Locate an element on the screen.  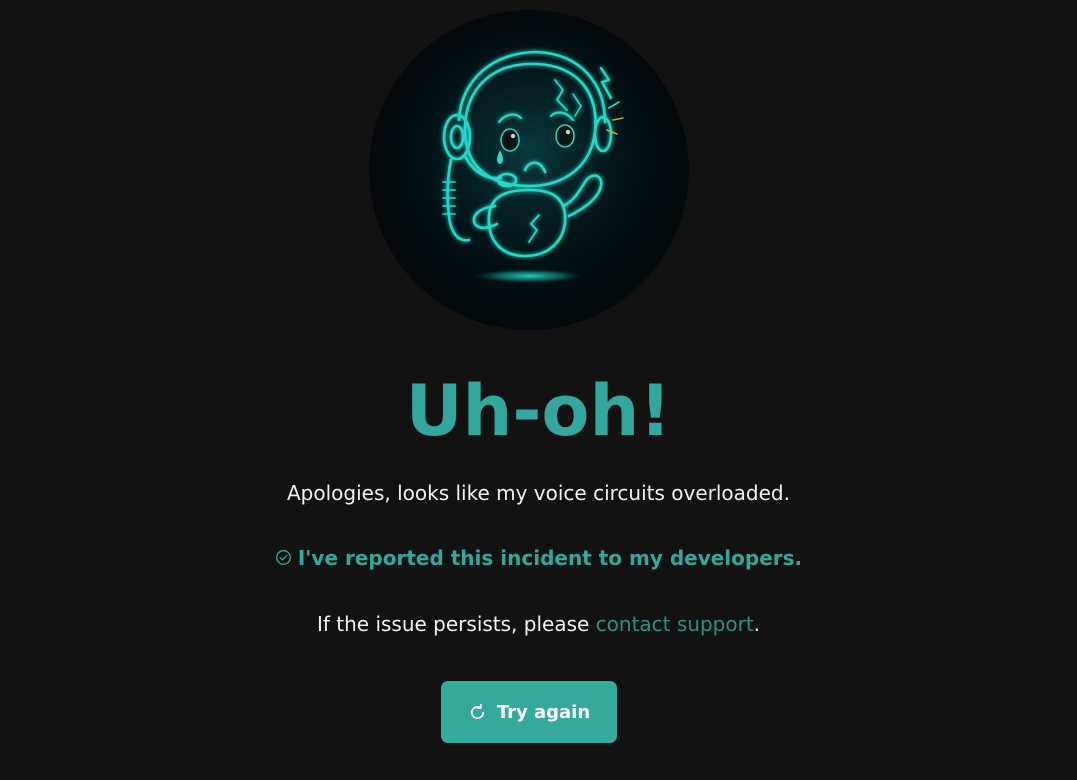
try-again-button: Try again is located at coordinates (529, 712).